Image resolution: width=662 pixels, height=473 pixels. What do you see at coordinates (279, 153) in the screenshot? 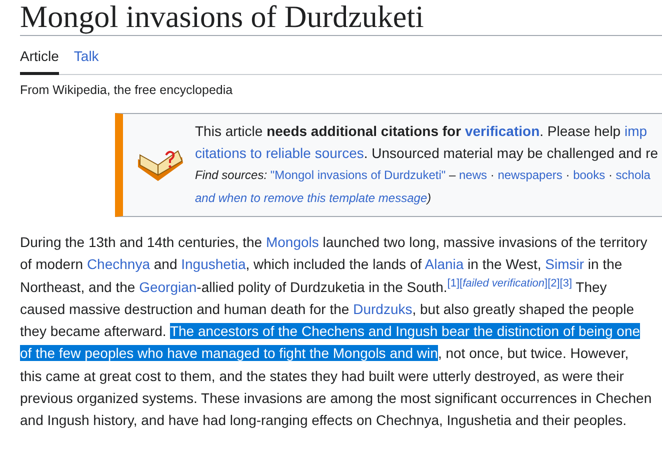
I see `link: citations to reliable sources` at bounding box center [279, 153].